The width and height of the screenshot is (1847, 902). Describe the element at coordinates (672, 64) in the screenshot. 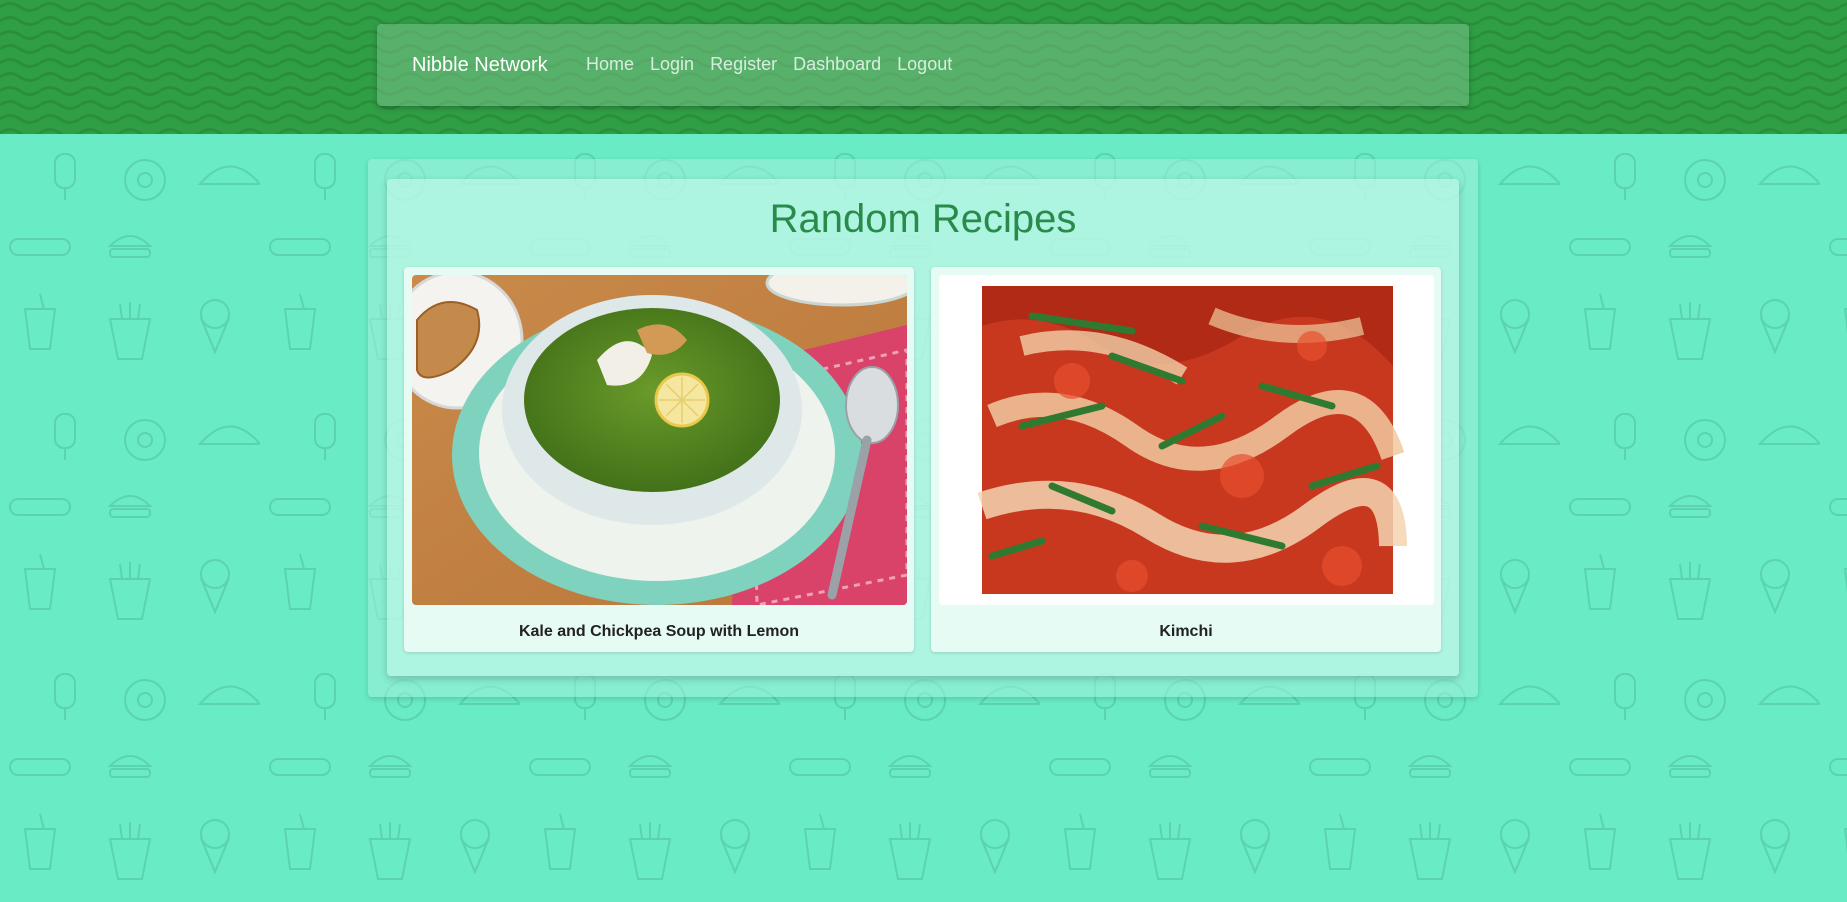

I see `nav-login-link: Login` at that location.